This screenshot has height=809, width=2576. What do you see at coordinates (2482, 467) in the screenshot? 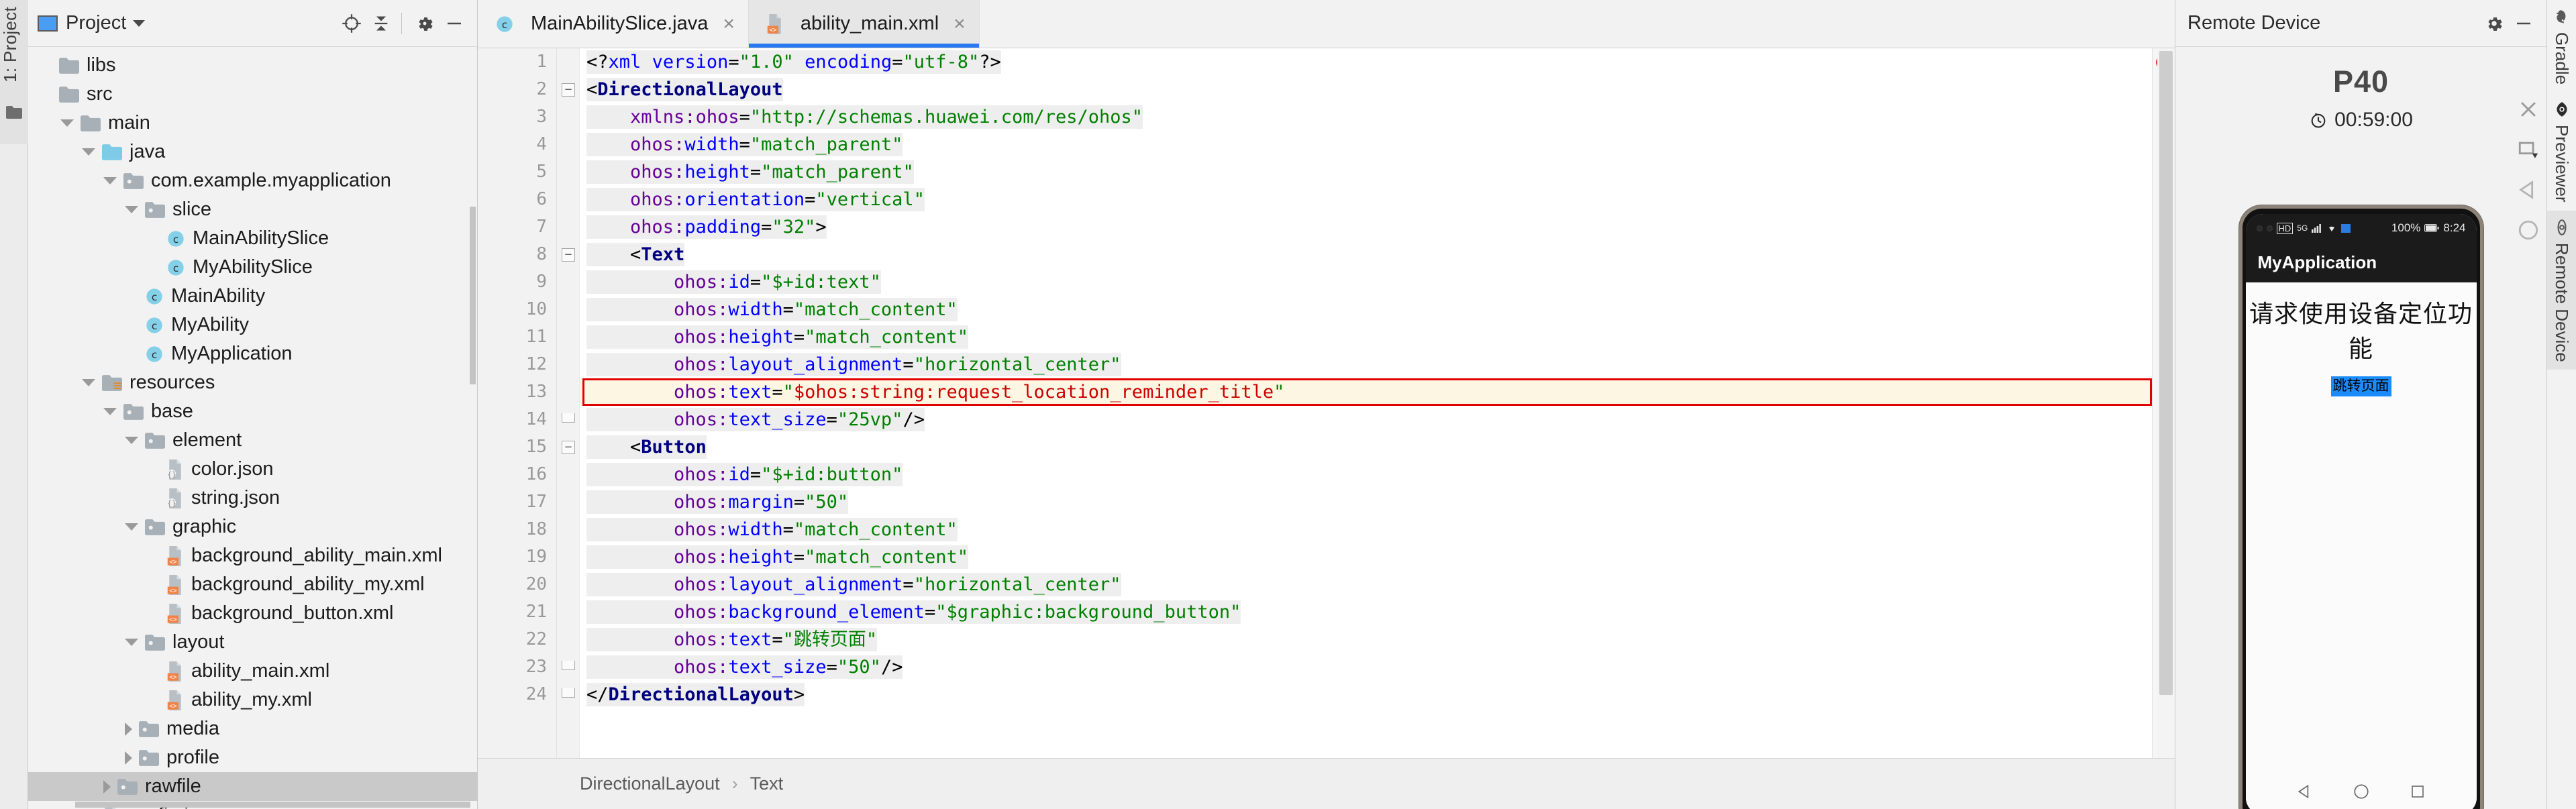
I see `phone-power-button` at bounding box center [2482, 467].